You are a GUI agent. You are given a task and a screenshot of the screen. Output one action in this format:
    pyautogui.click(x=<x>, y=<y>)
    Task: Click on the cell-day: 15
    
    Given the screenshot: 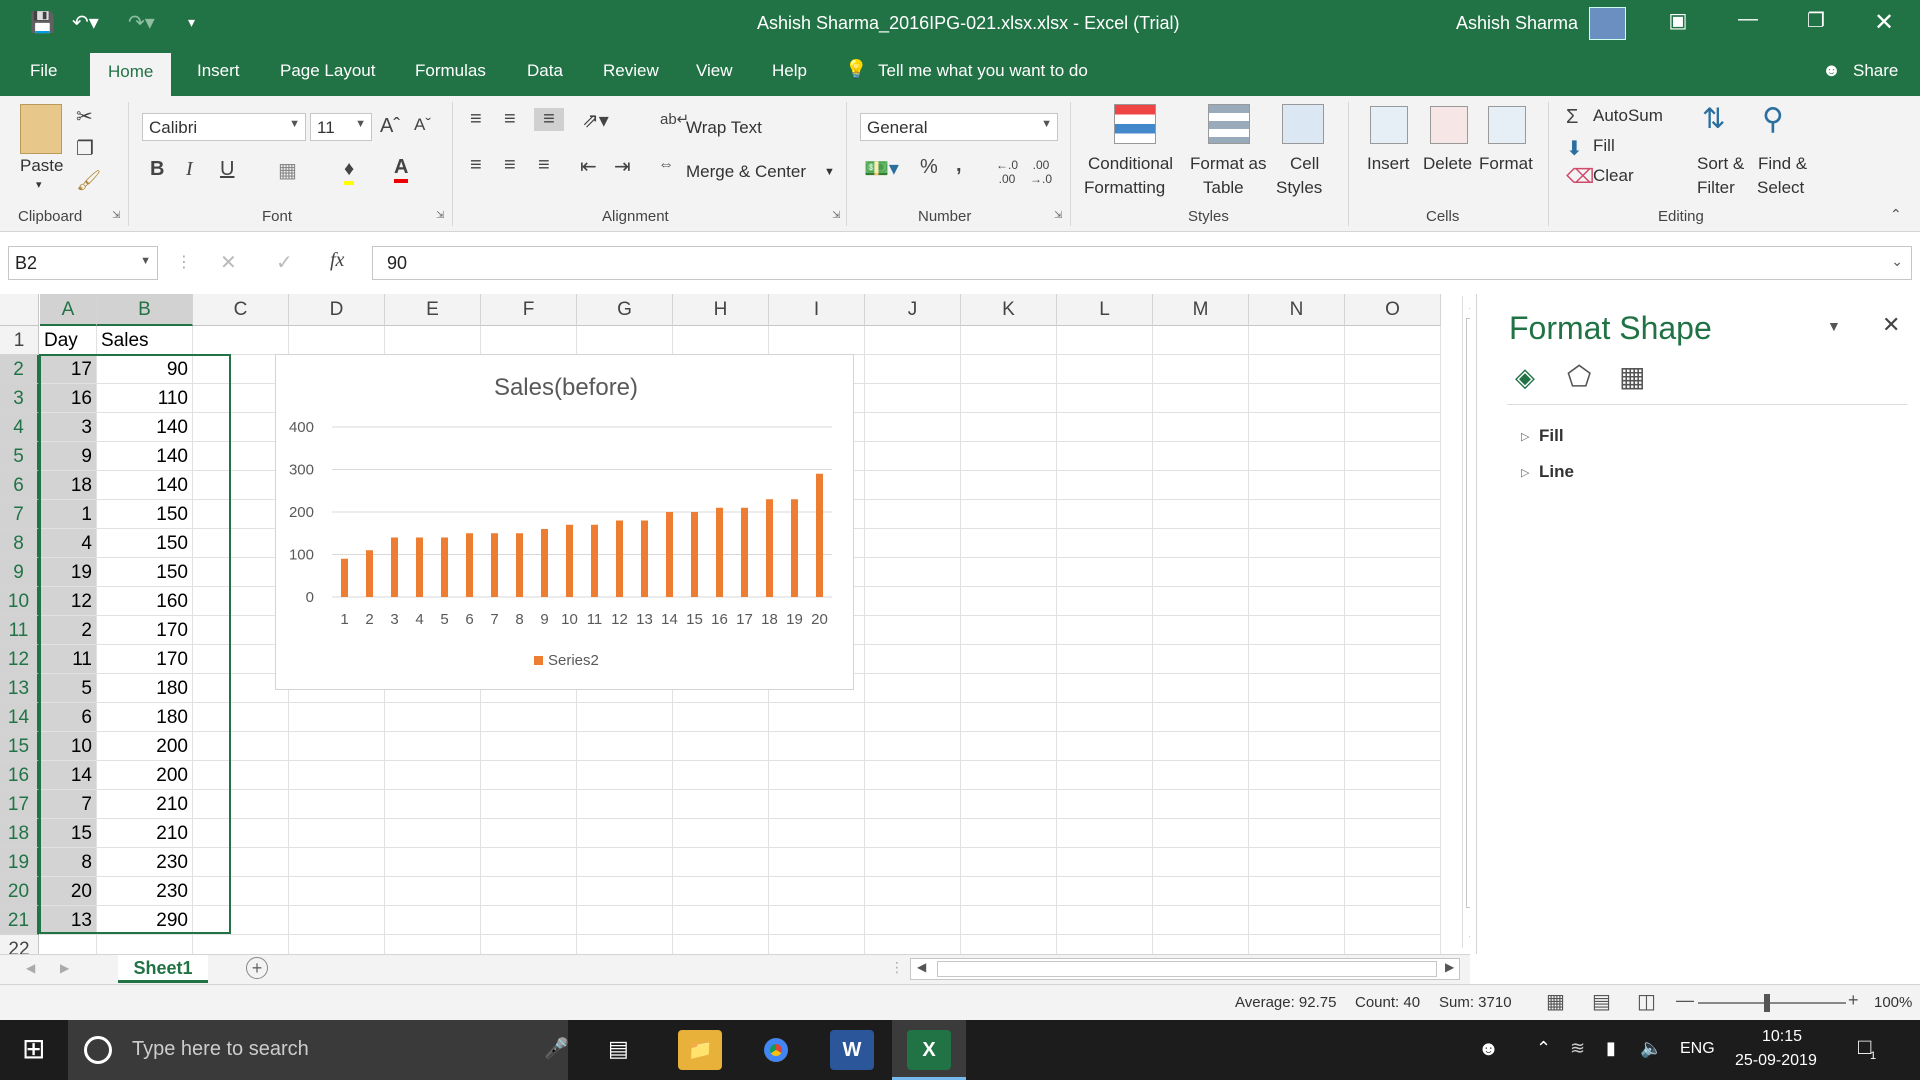 What is the action you would take?
    pyautogui.click(x=68, y=833)
    